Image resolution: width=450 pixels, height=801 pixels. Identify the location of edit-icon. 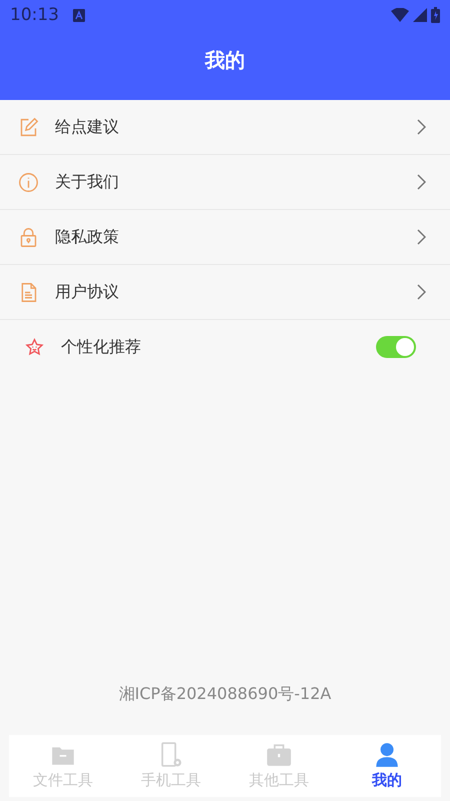
(28, 127).